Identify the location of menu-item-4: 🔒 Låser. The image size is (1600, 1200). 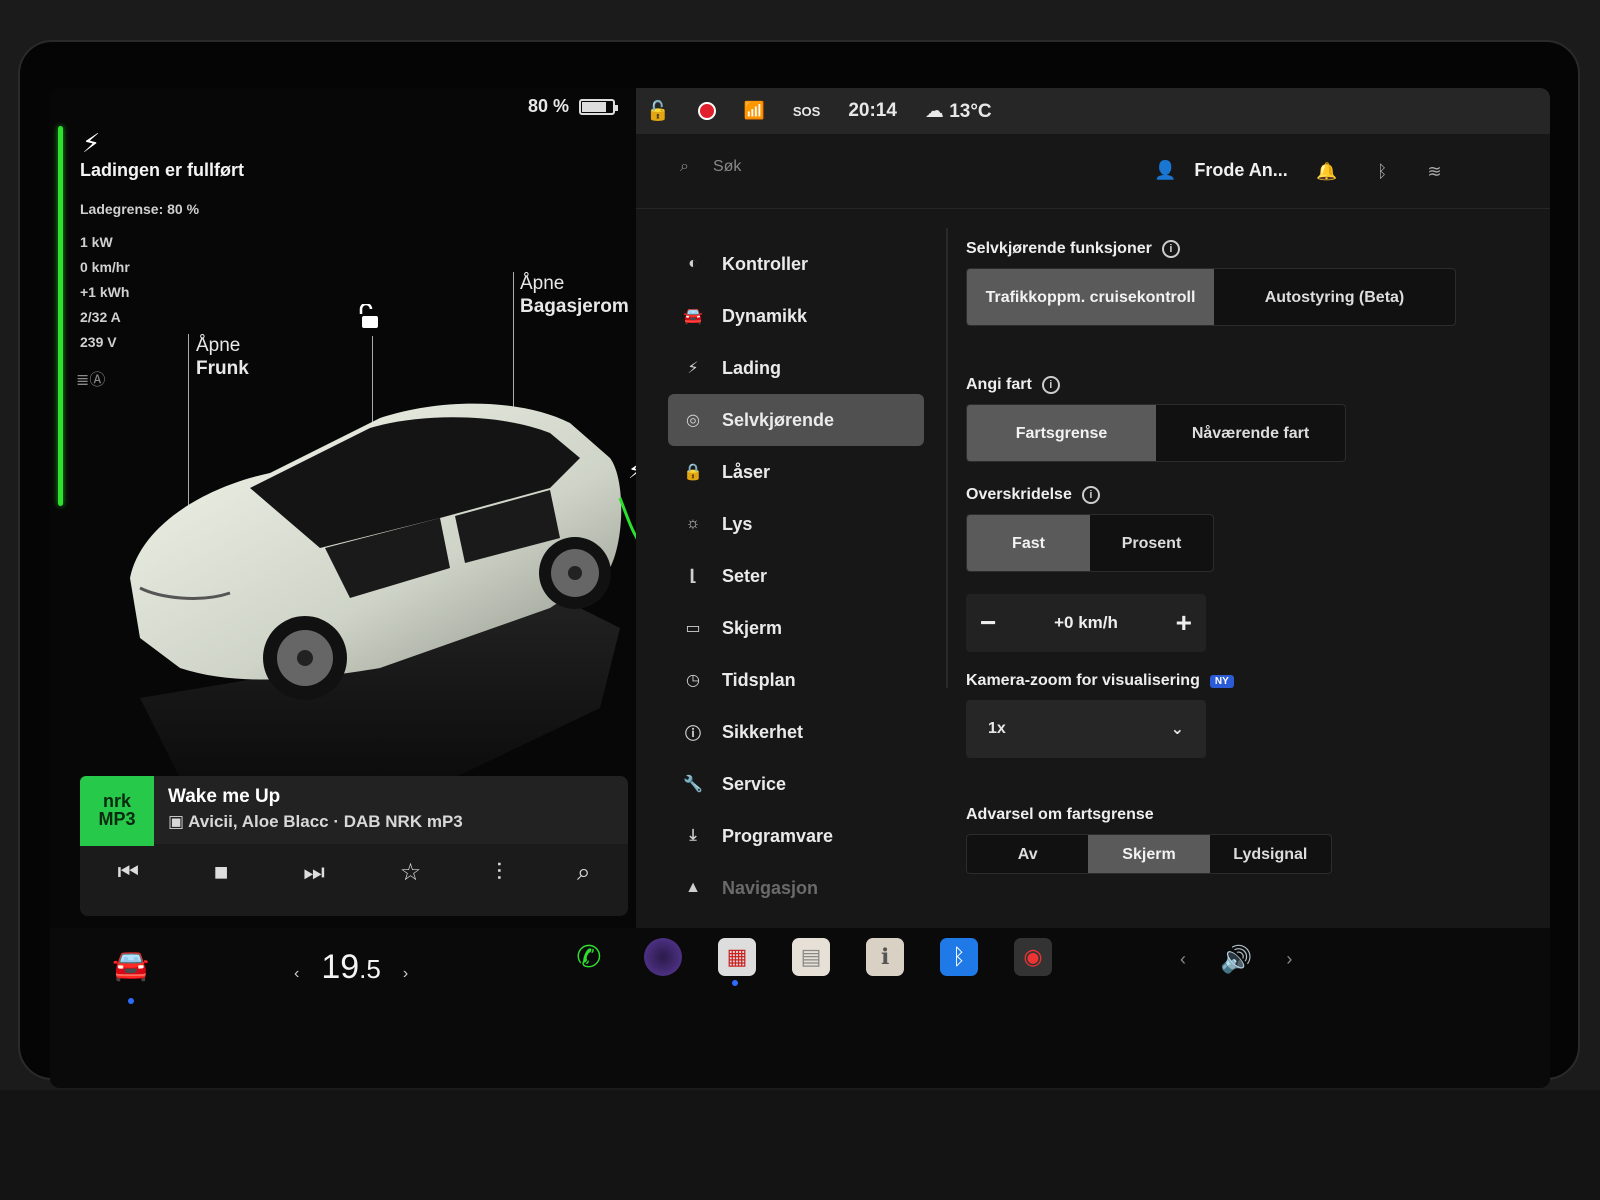
(796, 472).